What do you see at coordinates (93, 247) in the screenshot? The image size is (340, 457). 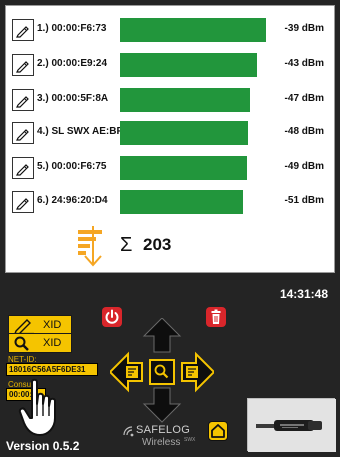 I see `down-arrow-icon` at bounding box center [93, 247].